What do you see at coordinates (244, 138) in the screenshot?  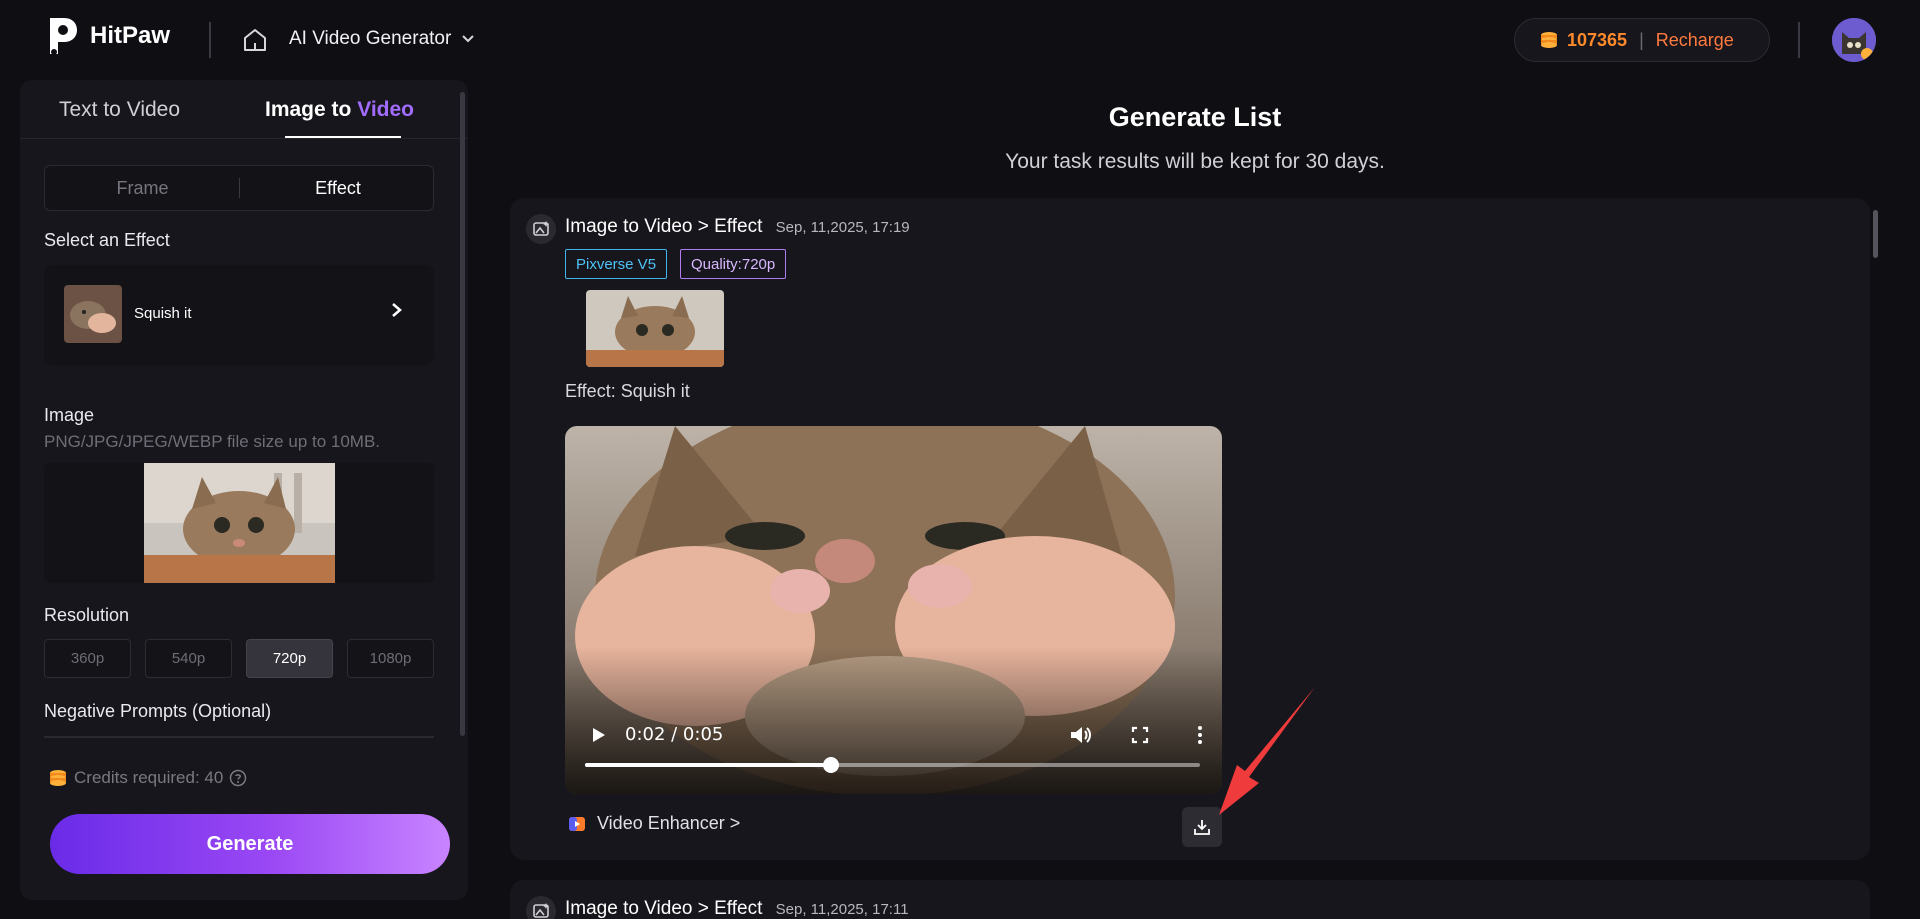 I see `tabs-divider` at bounding box center [244, 138].